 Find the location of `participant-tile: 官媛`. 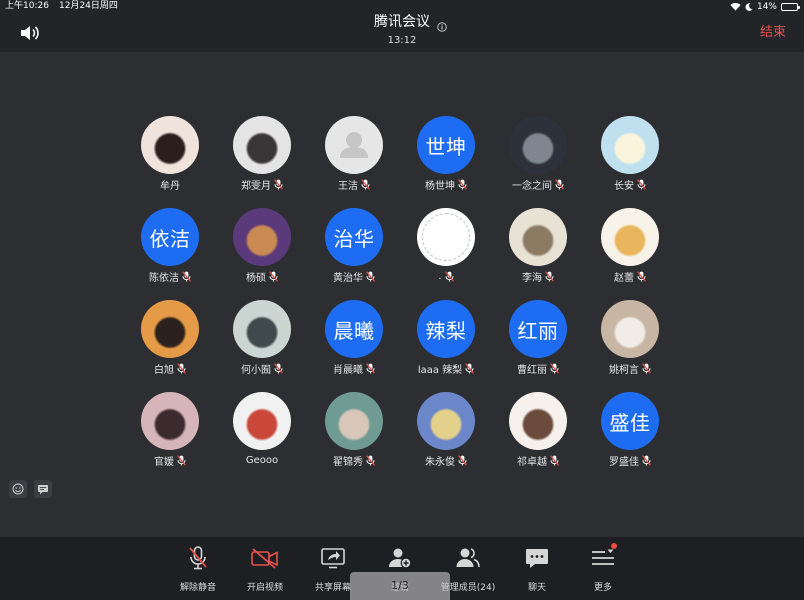

participant-tile: 官媛 is located at coordinates (170, 438).